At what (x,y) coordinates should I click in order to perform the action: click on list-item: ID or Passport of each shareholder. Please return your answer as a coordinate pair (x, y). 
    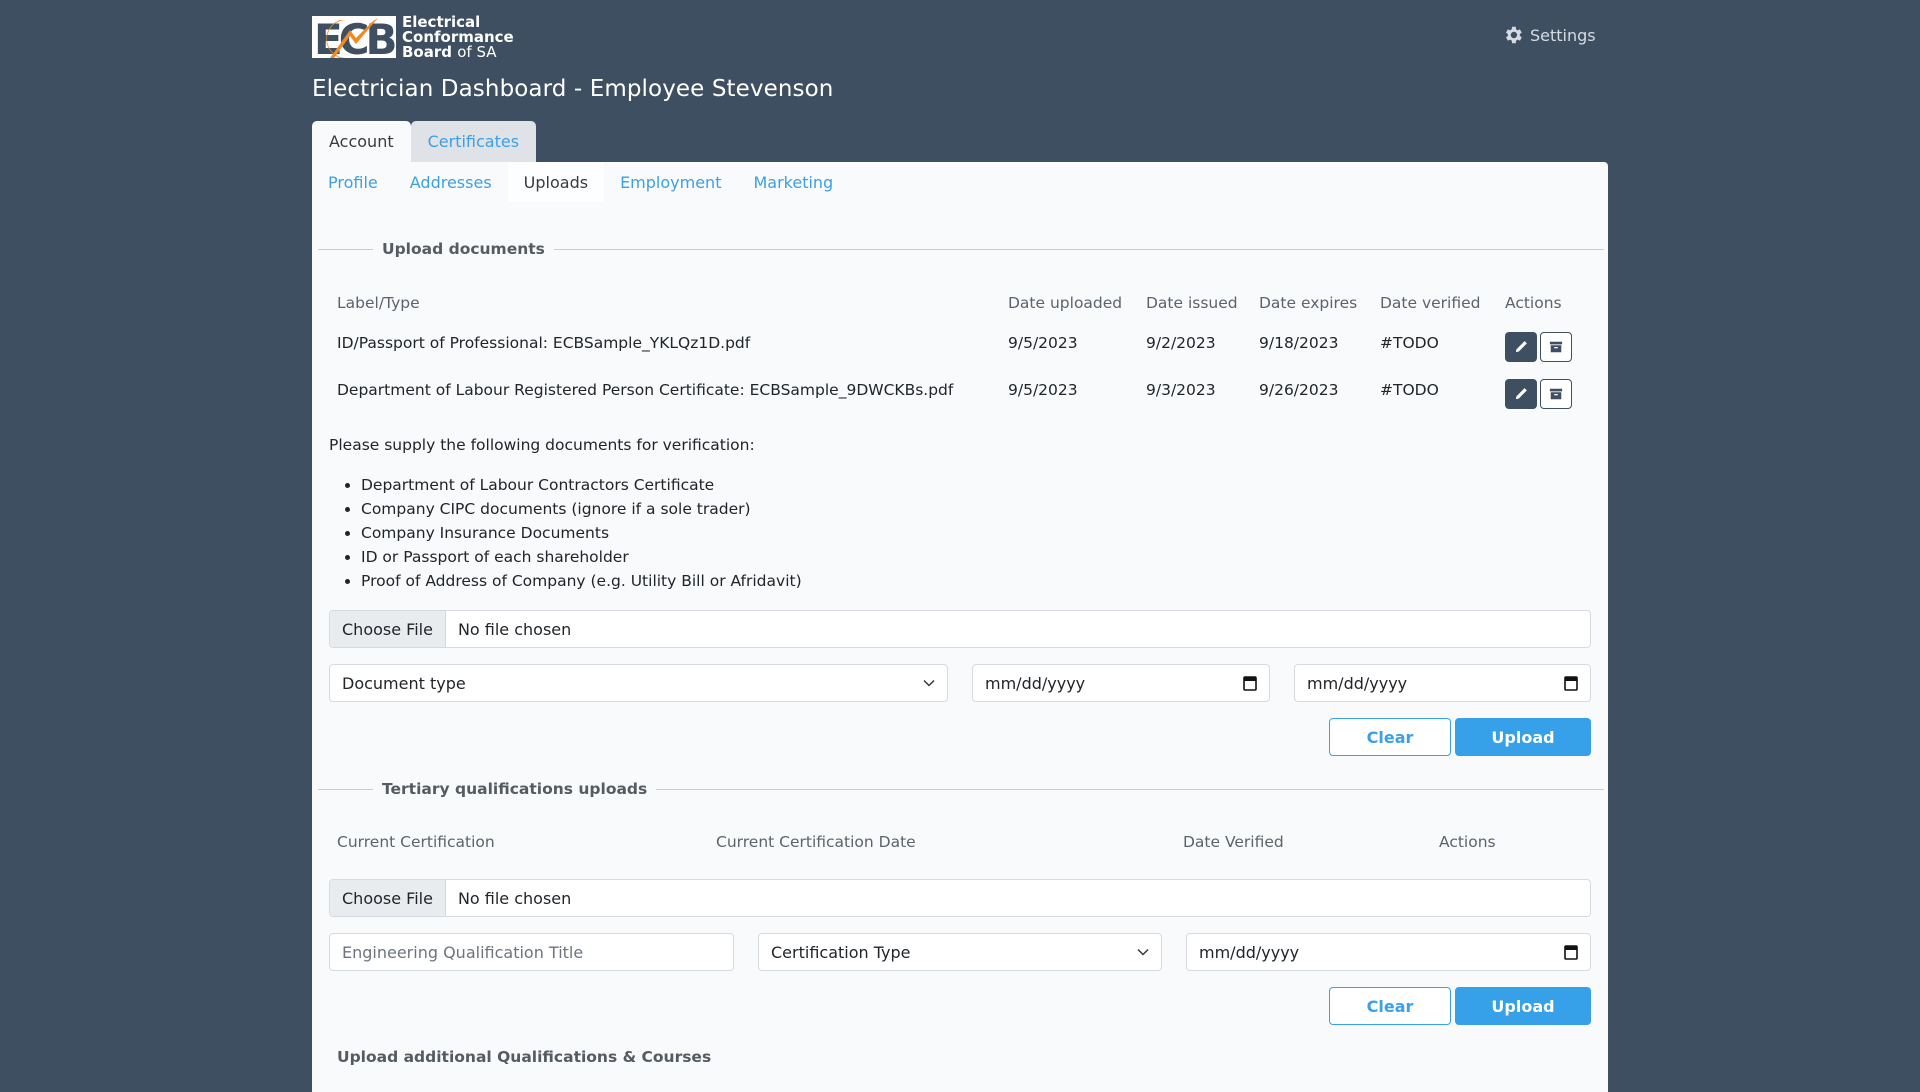
    Looking at the image, I should click on (581, 557).